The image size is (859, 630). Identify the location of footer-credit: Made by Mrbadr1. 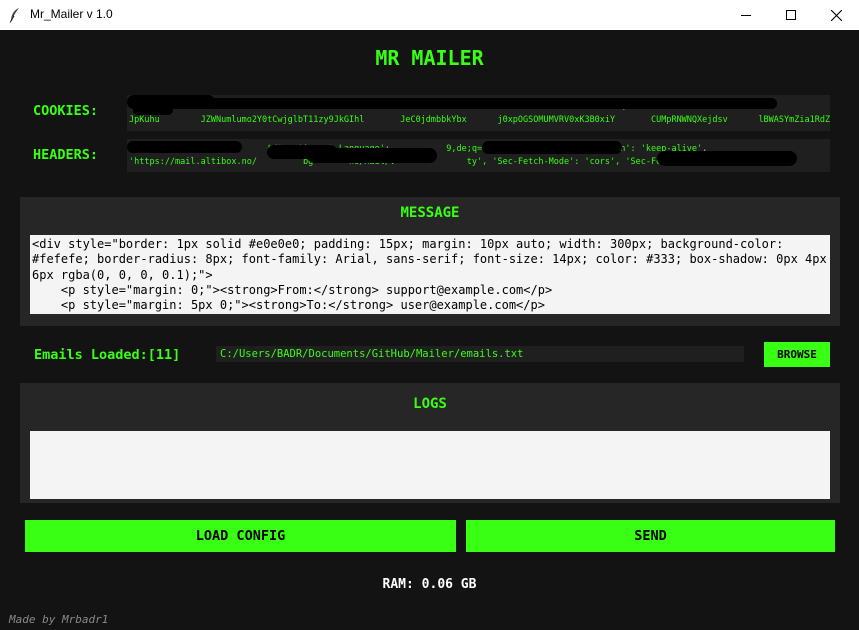
(59, 619).